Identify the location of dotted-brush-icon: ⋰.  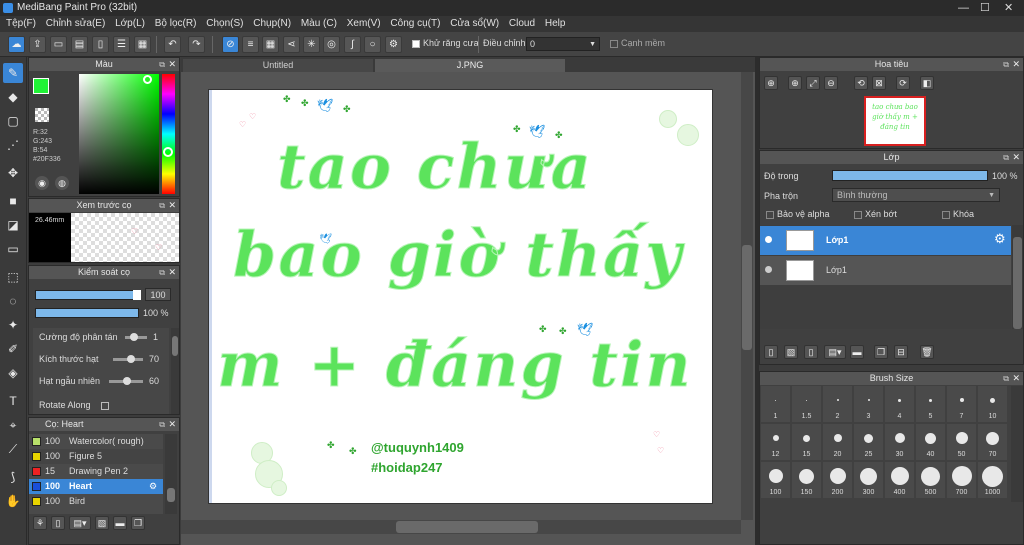
(13, 145).